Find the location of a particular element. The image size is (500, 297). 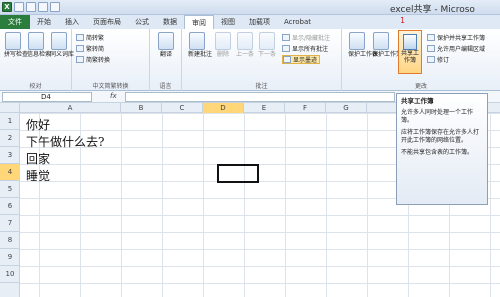

convert-icon is located at coordinates (80, 59).